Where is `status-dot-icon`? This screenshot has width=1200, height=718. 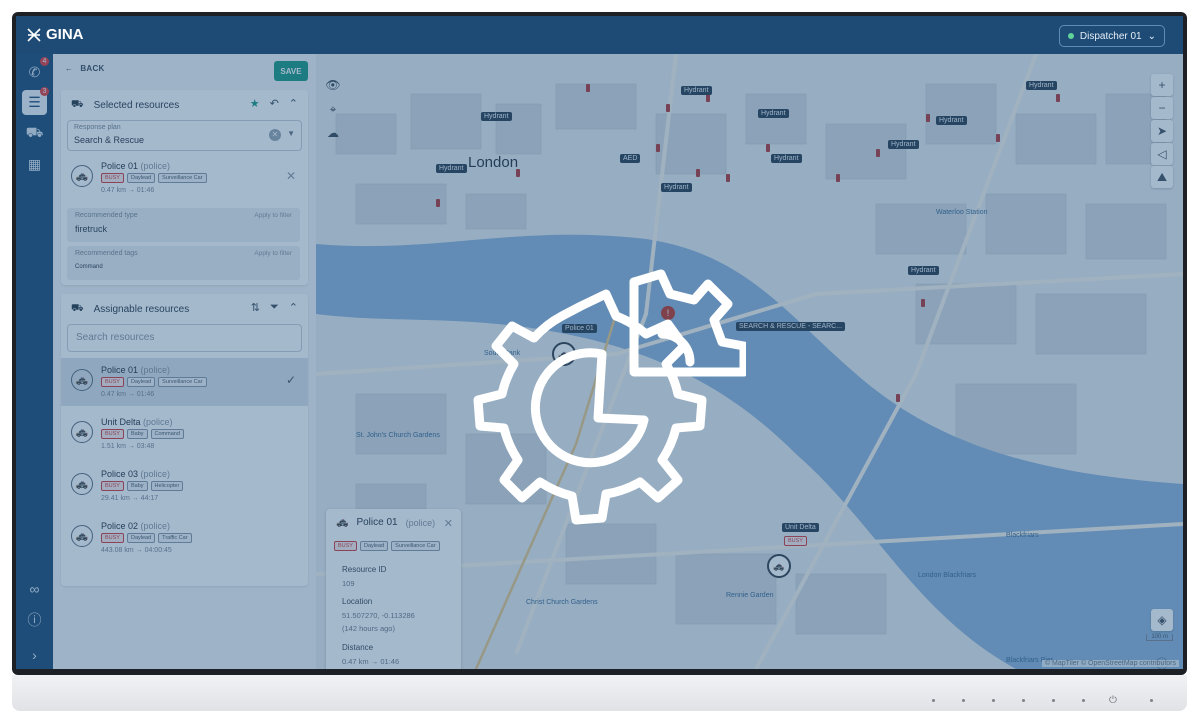
status-dot-icon is located at coordinates (1070, 36).